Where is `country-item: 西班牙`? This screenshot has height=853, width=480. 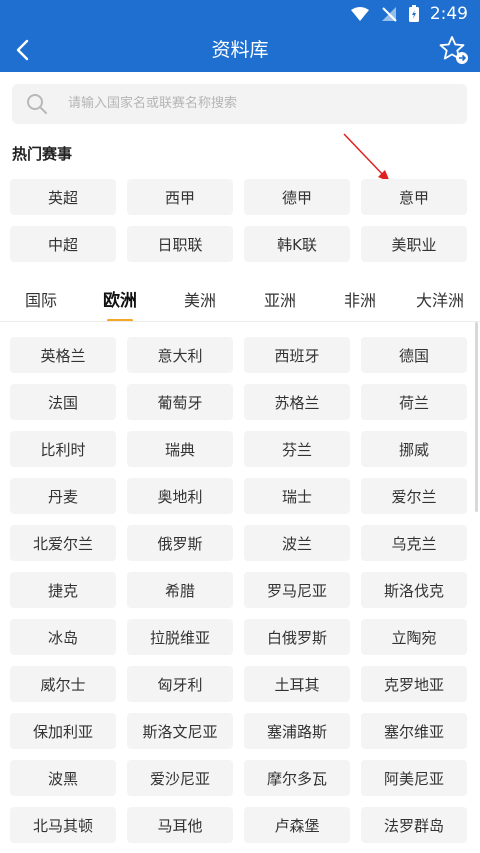
country-item: 西班牙 is located at coordinates (297, 355).